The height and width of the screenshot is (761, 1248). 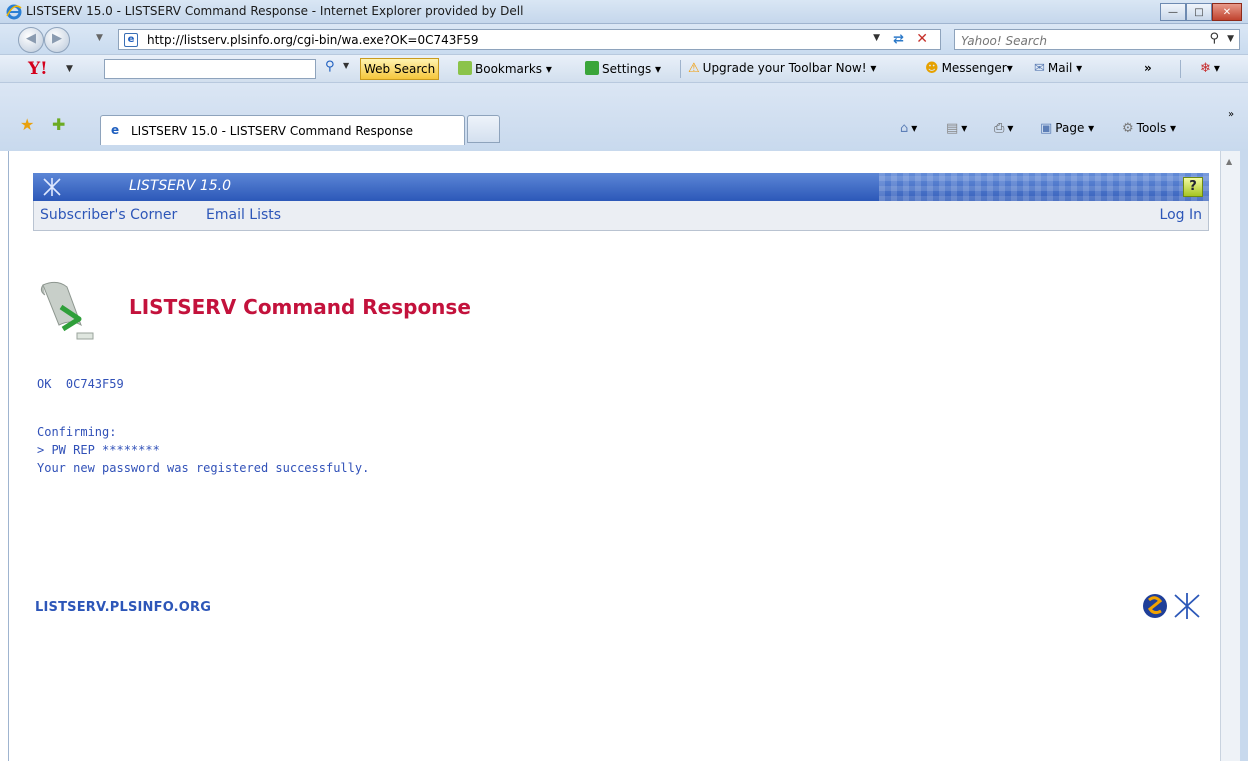 I want to click on mail-button: ✉ Mail ▾, so click(x=1058, y=68).